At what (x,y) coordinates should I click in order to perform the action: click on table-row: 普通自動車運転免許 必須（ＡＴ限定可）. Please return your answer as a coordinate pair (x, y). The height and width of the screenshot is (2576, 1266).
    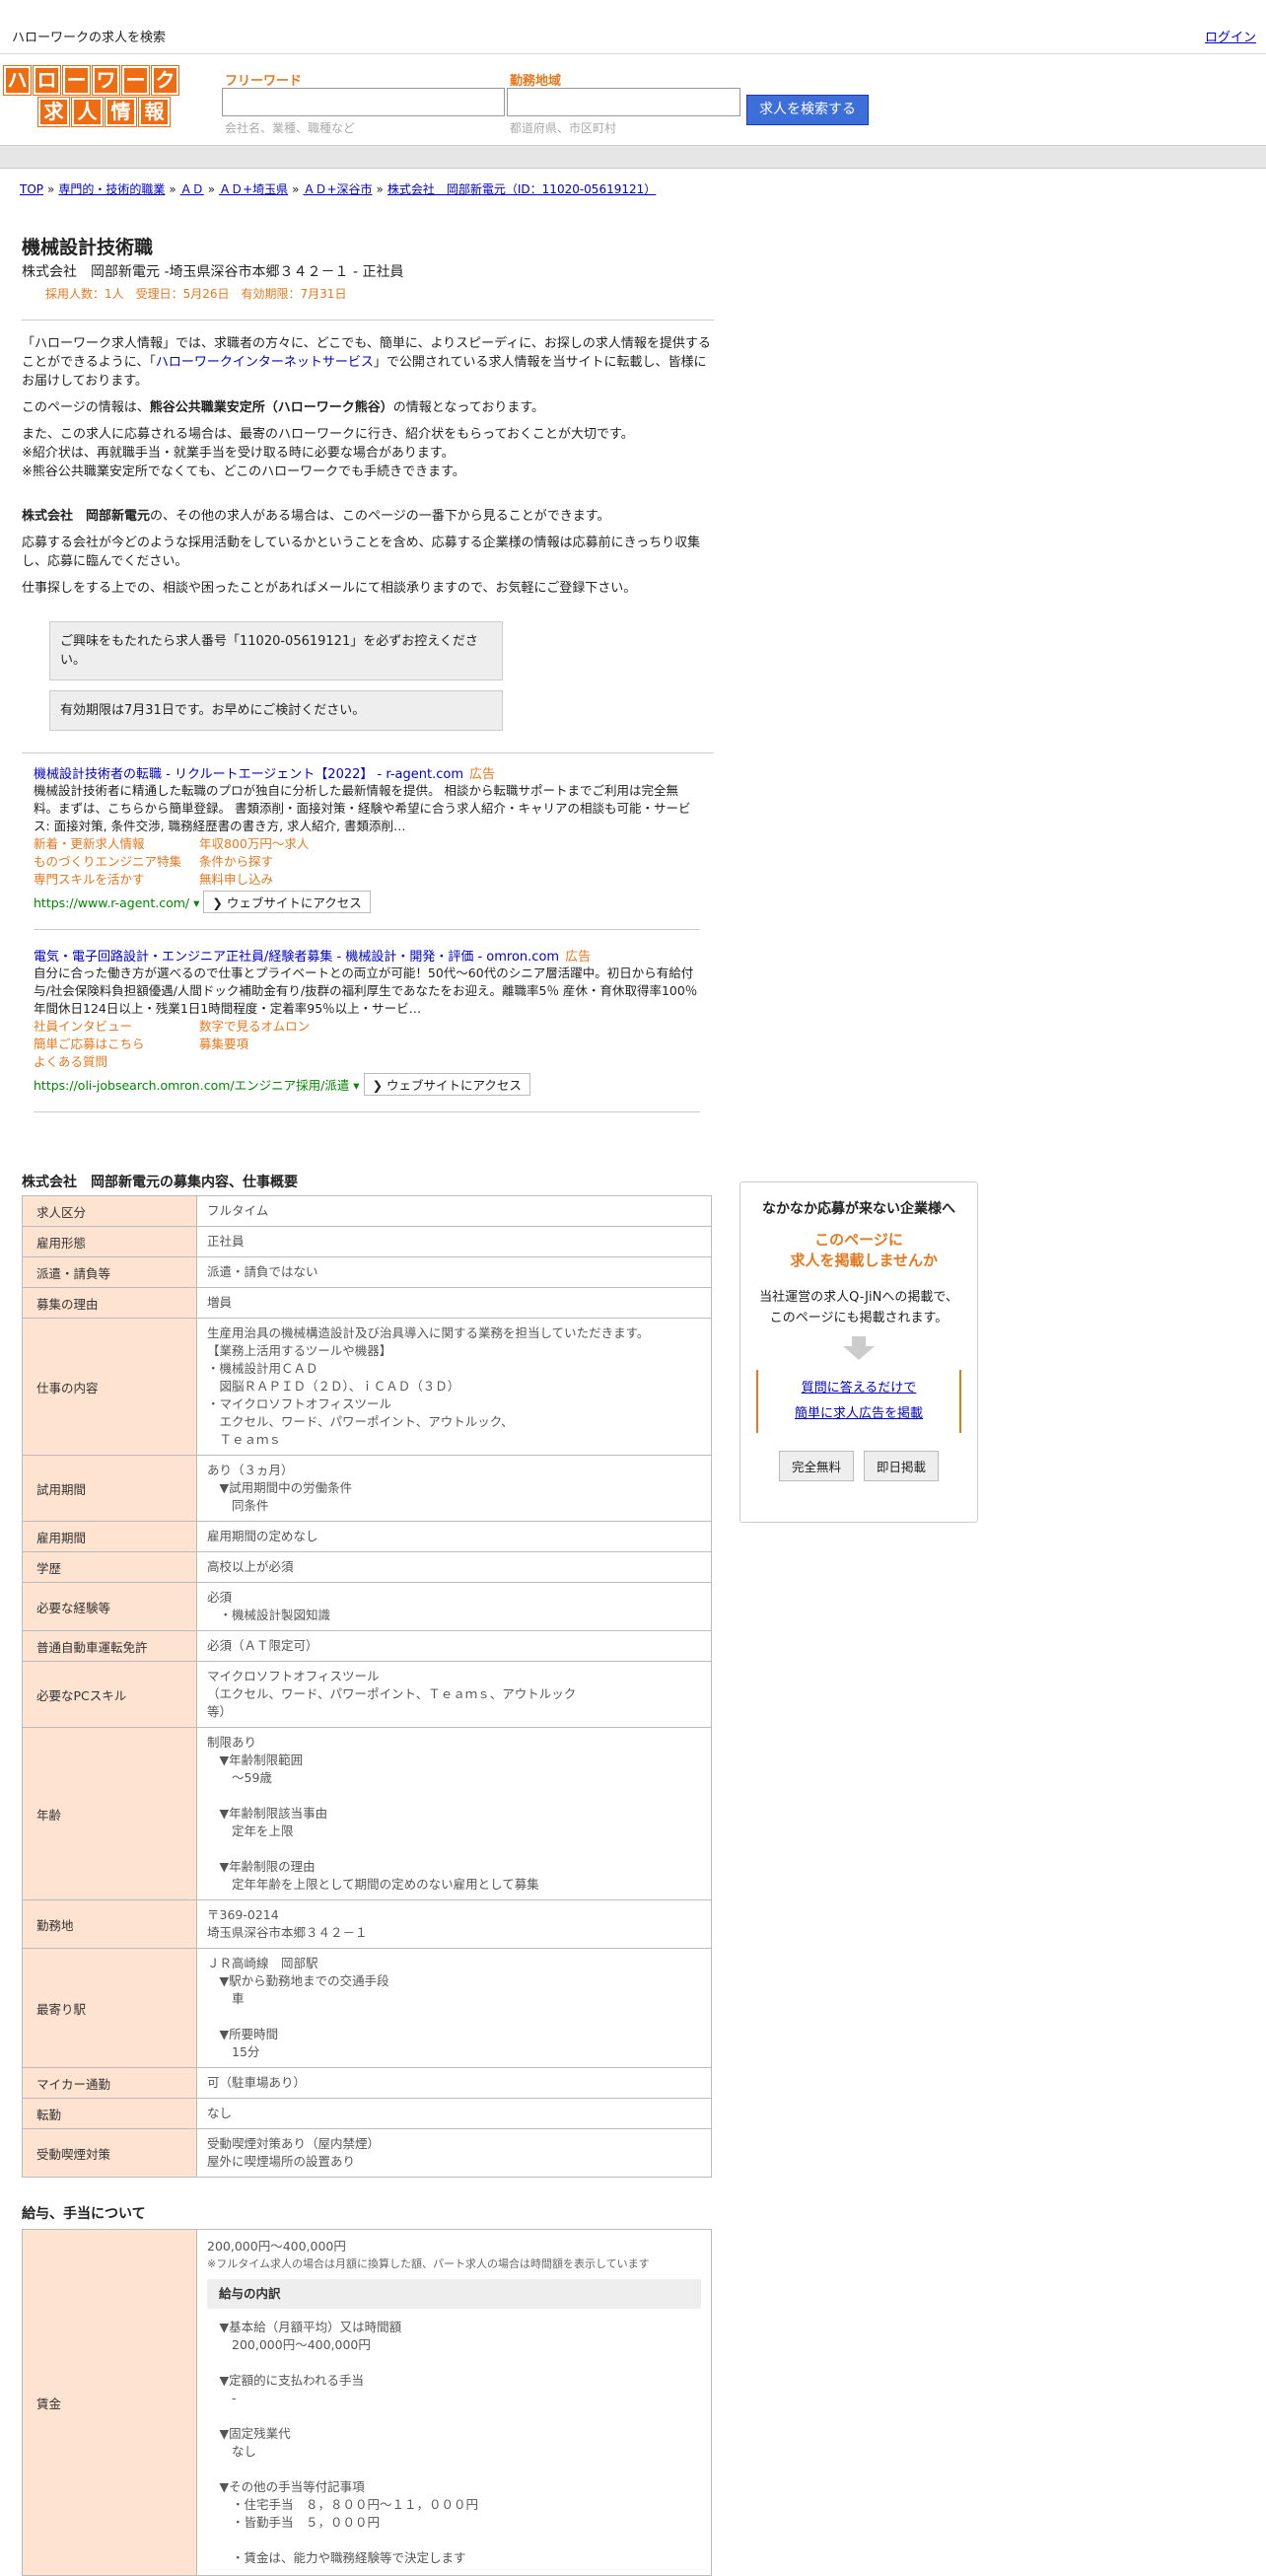
    Looking at the image, I should click on (367, 1646).